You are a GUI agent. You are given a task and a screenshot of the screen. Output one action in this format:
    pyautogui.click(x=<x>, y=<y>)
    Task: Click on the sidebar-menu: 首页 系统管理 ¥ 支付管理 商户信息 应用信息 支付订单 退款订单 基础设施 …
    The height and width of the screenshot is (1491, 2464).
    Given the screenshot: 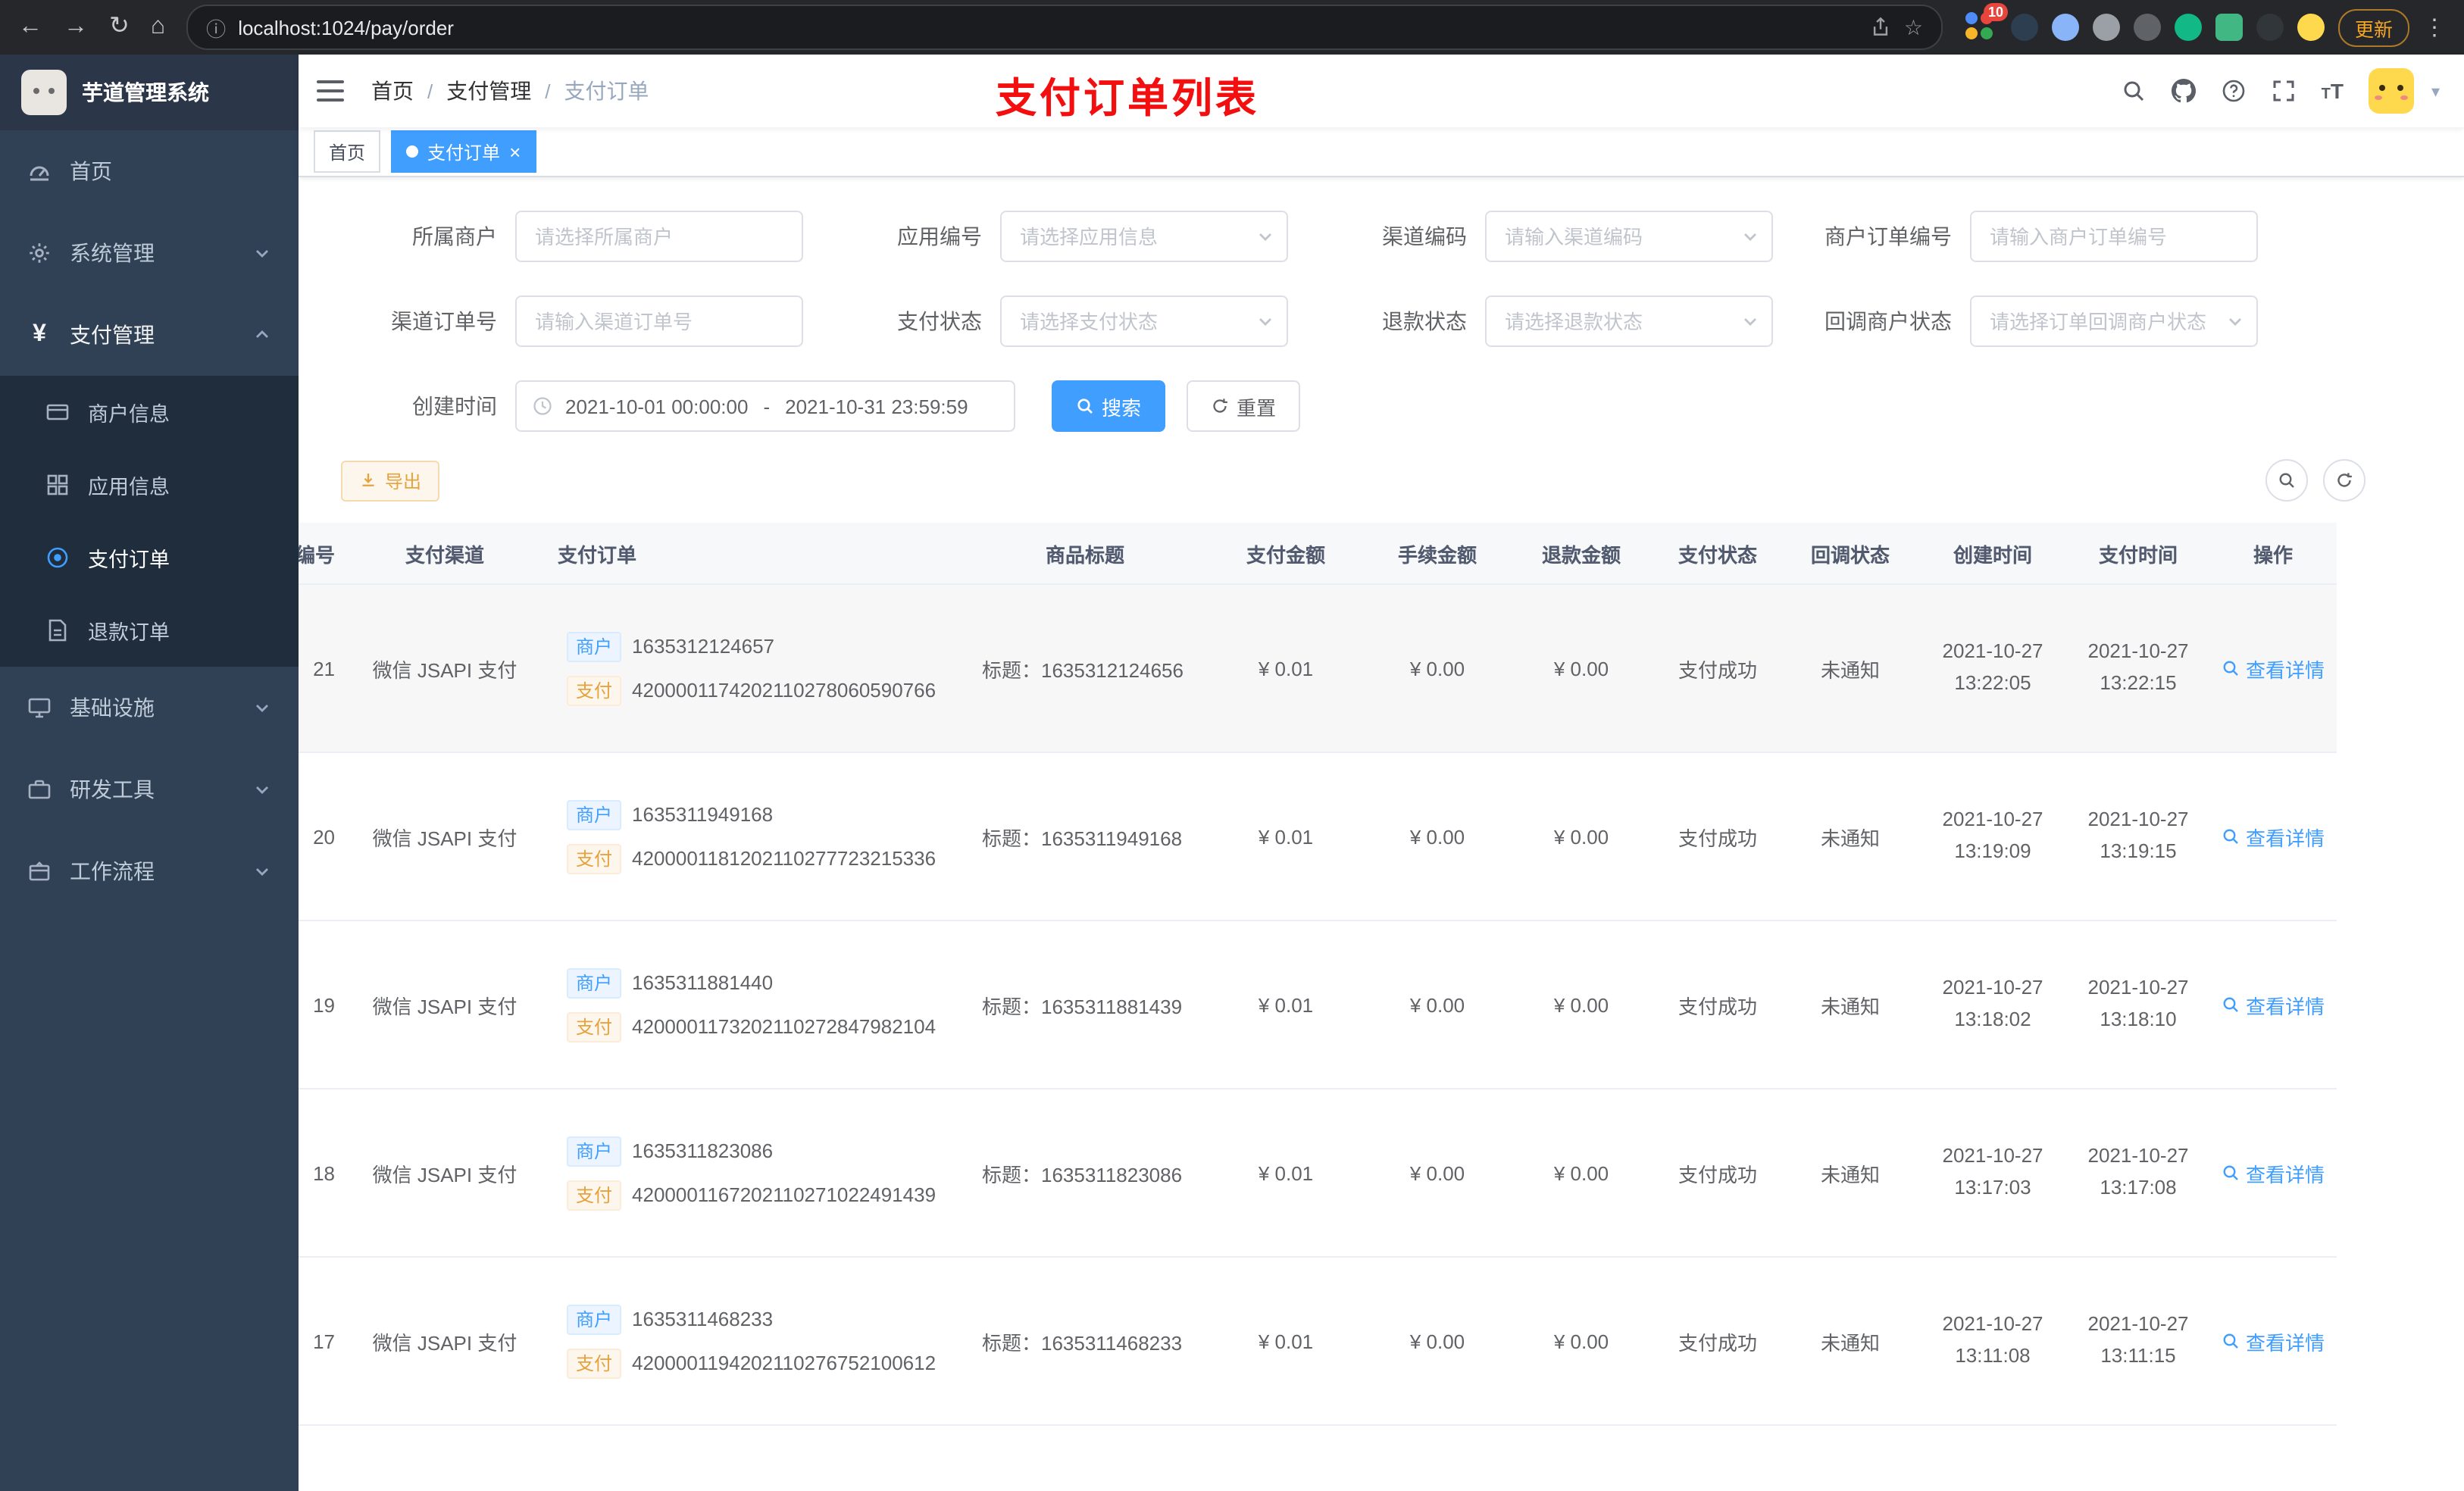 What is the action you would take?
    pyautogui.click(x=149, y=810)
    